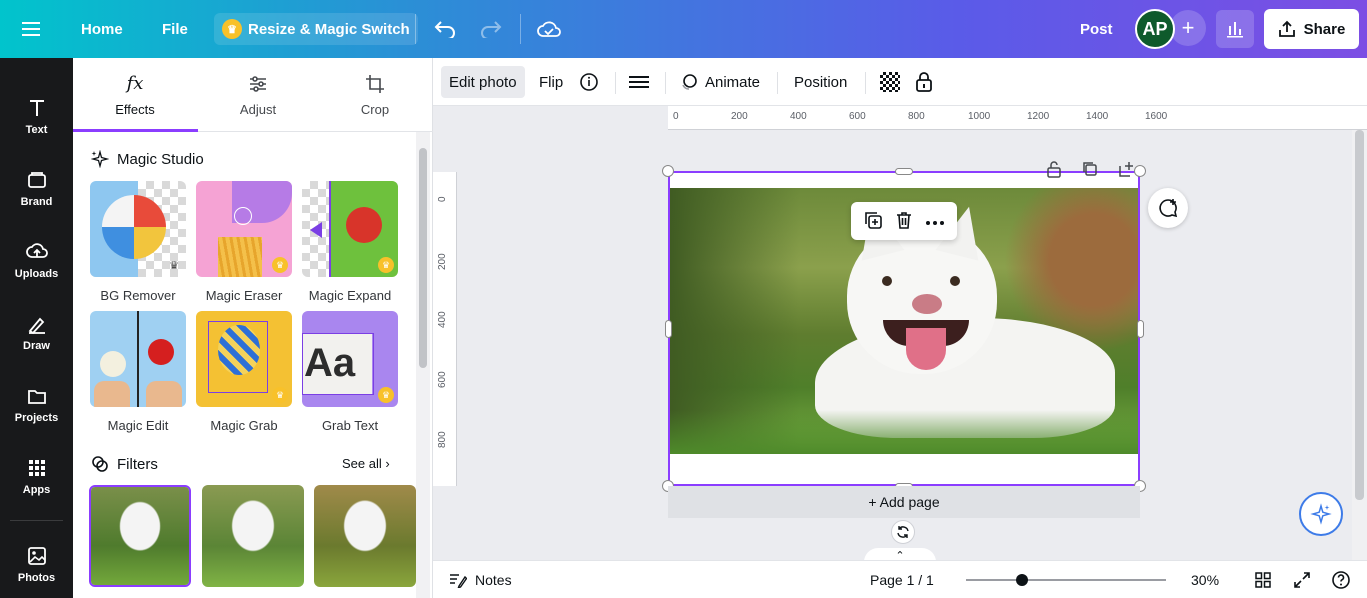 The image size is (1367, 598). I want to click on rail-label: Brand, so click(36, 201).